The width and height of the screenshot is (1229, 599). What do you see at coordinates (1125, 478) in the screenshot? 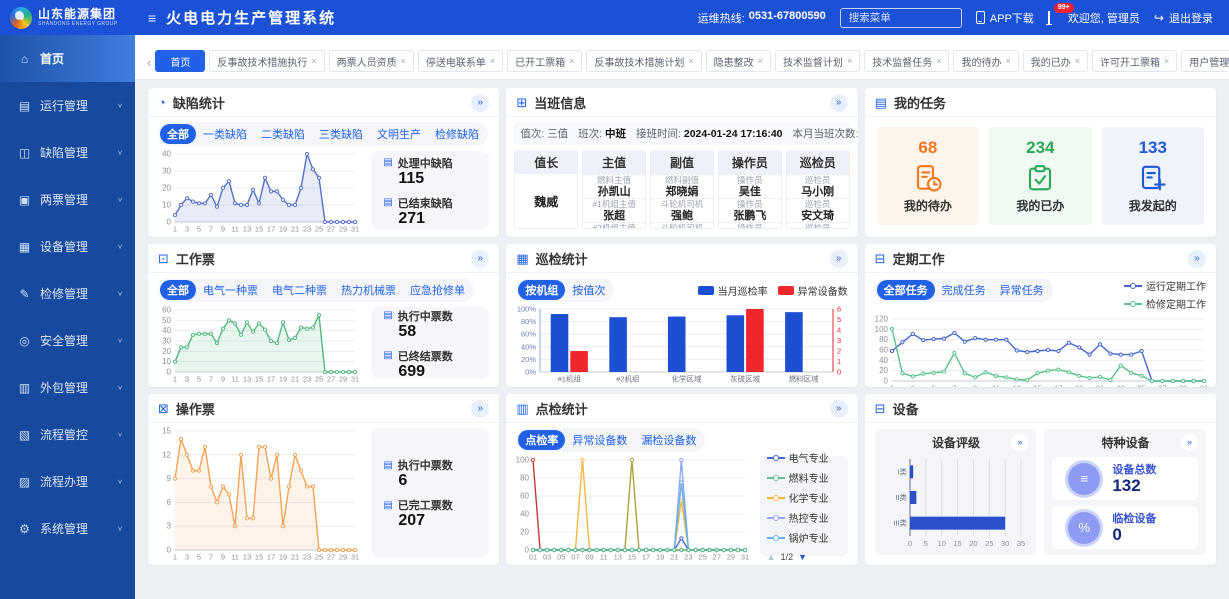
I see `total-devices-row: ≡ 设备总数 132` at bounding box center [1125, 478].